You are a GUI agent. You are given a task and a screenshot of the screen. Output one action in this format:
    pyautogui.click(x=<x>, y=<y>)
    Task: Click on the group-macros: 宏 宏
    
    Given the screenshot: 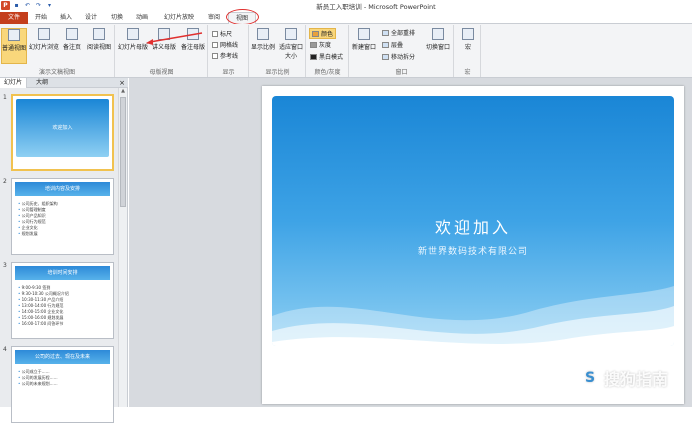 What is the action you would take?
    pyautogui.click(x=468, y=51)
    